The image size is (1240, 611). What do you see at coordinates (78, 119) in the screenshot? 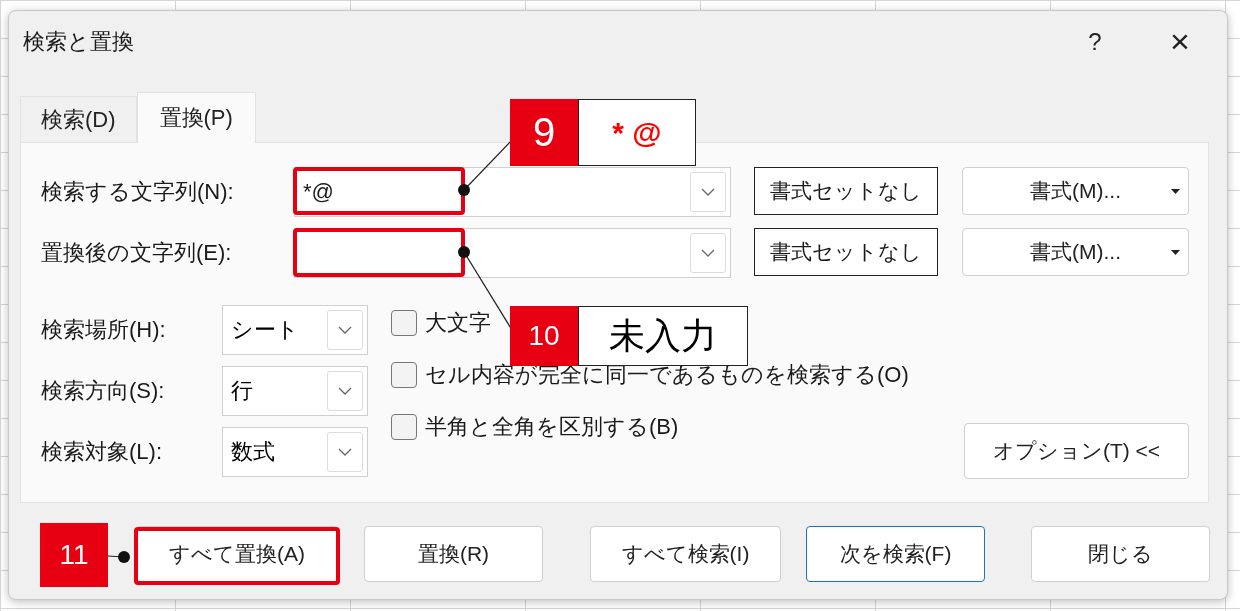
I see `tab: 検索(D)` at bounding box center [78, 119].